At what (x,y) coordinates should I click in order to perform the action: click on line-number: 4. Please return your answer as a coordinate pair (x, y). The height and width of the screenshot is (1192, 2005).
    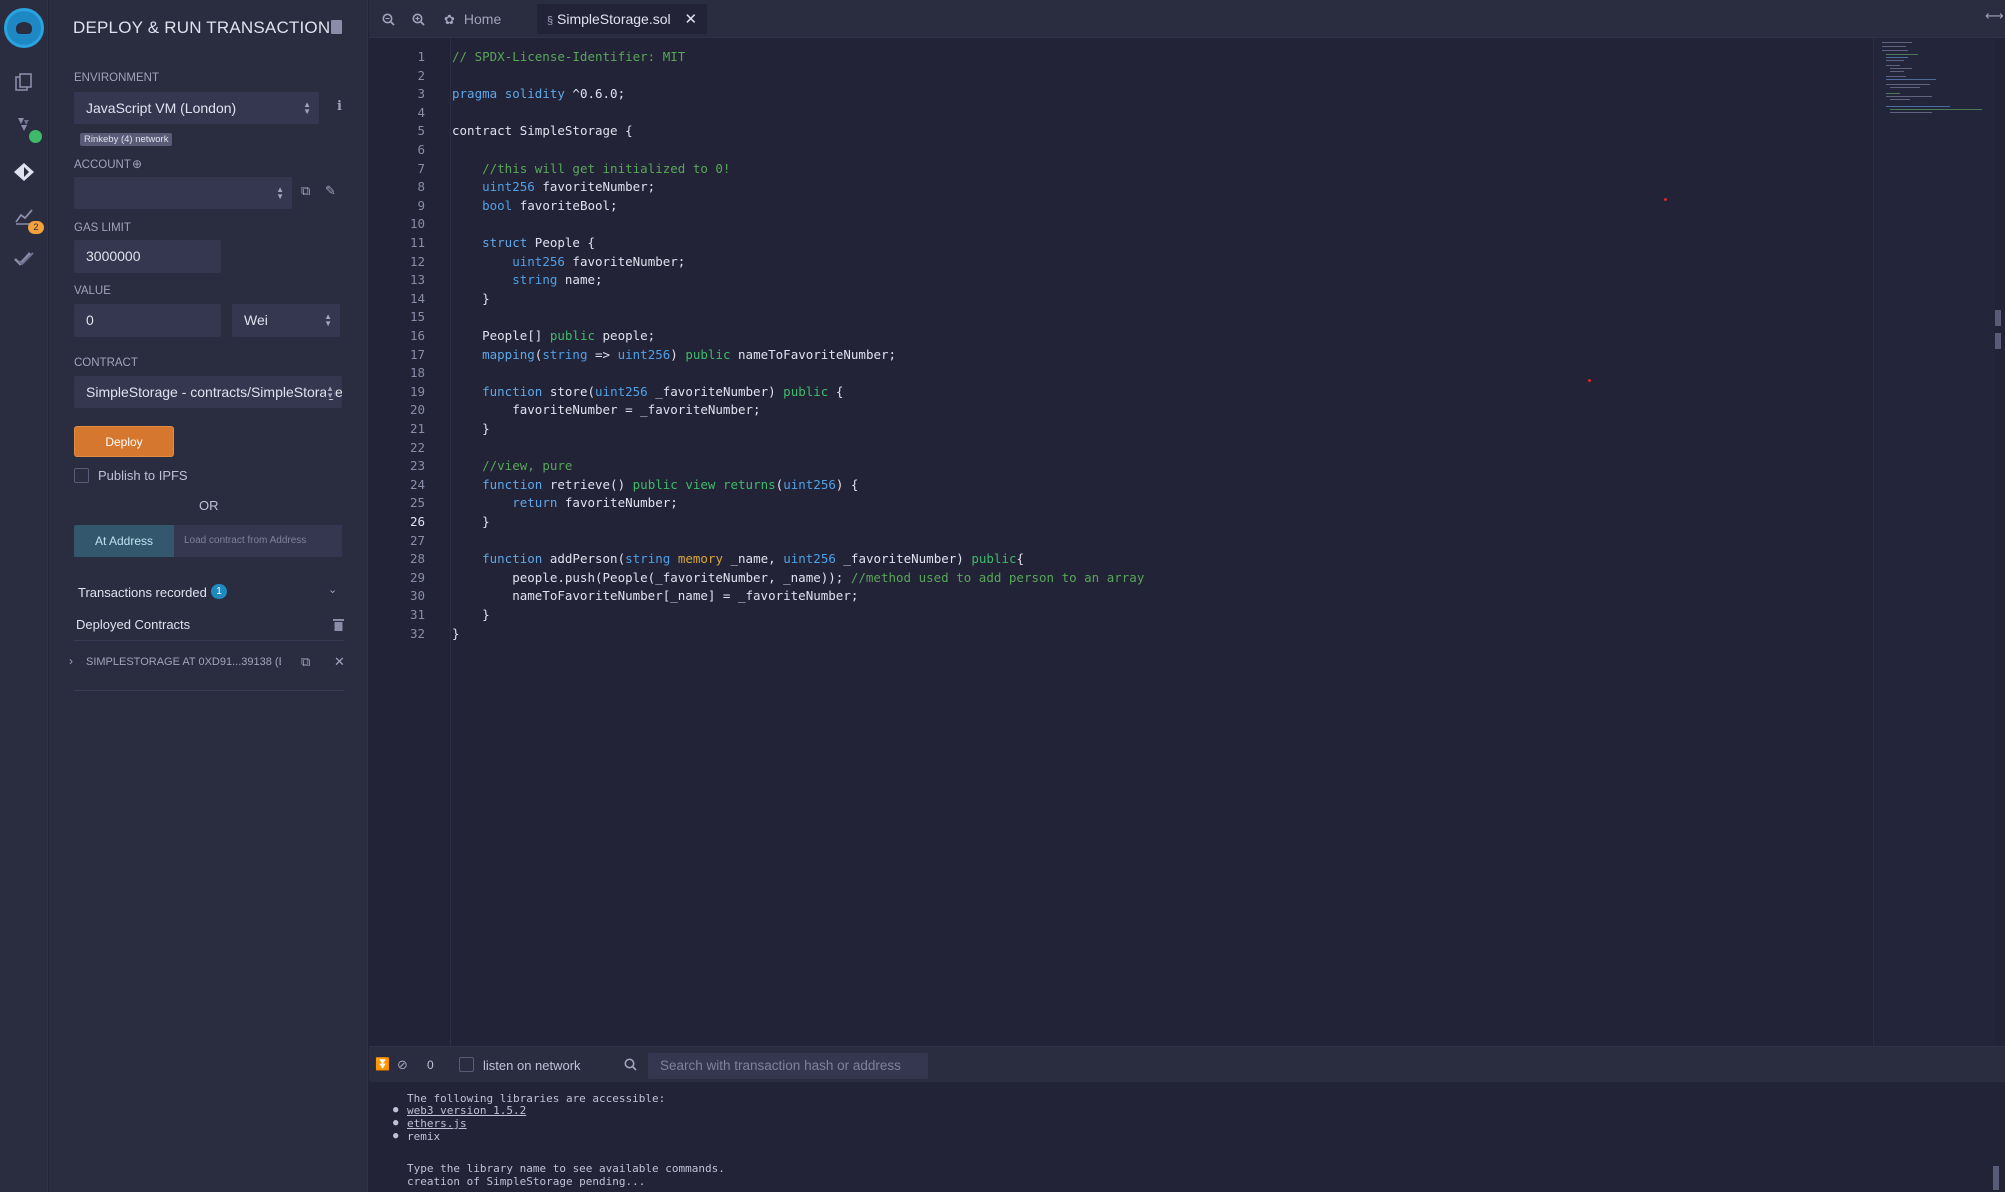
    Looking at the image, I should click on (421, 112).